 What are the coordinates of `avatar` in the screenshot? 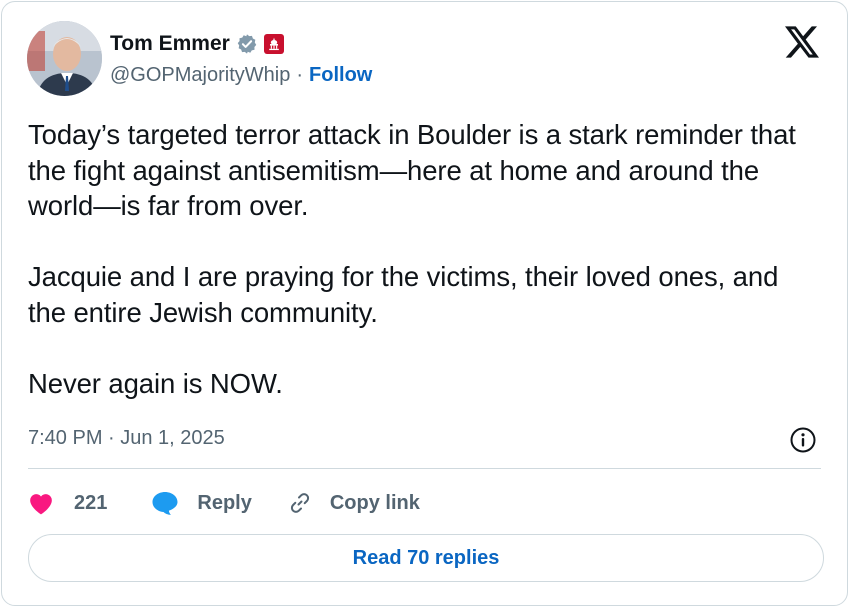 It's located at (64, 58).